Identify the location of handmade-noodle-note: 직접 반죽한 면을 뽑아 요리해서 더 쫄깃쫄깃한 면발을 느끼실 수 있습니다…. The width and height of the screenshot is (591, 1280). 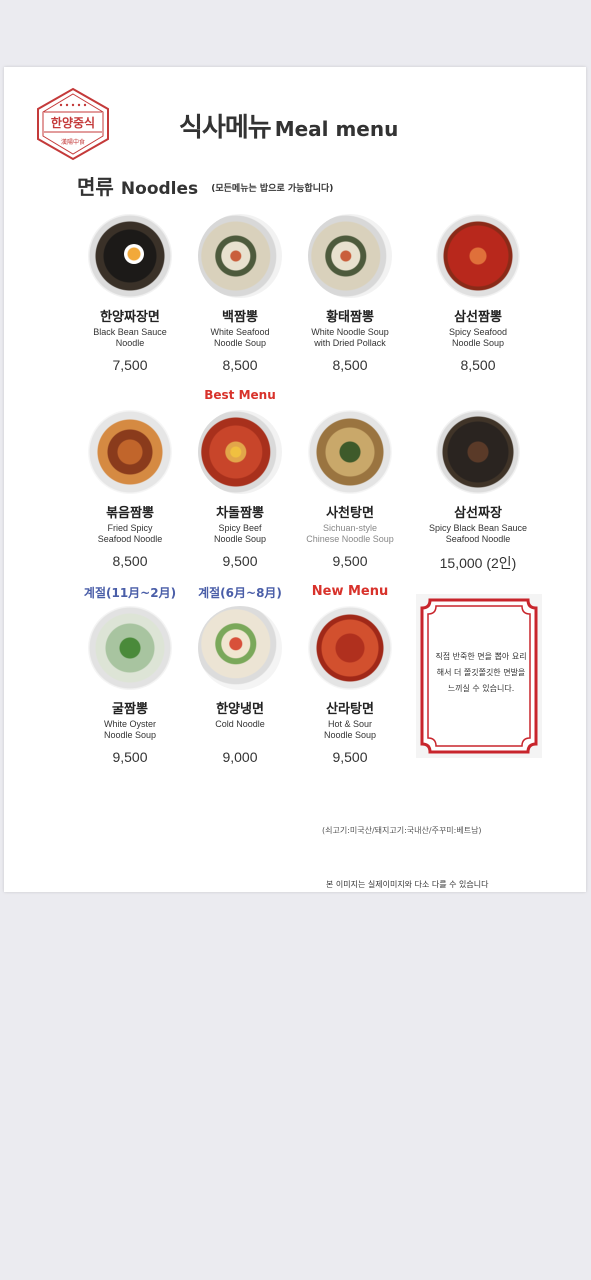
(479, 676).